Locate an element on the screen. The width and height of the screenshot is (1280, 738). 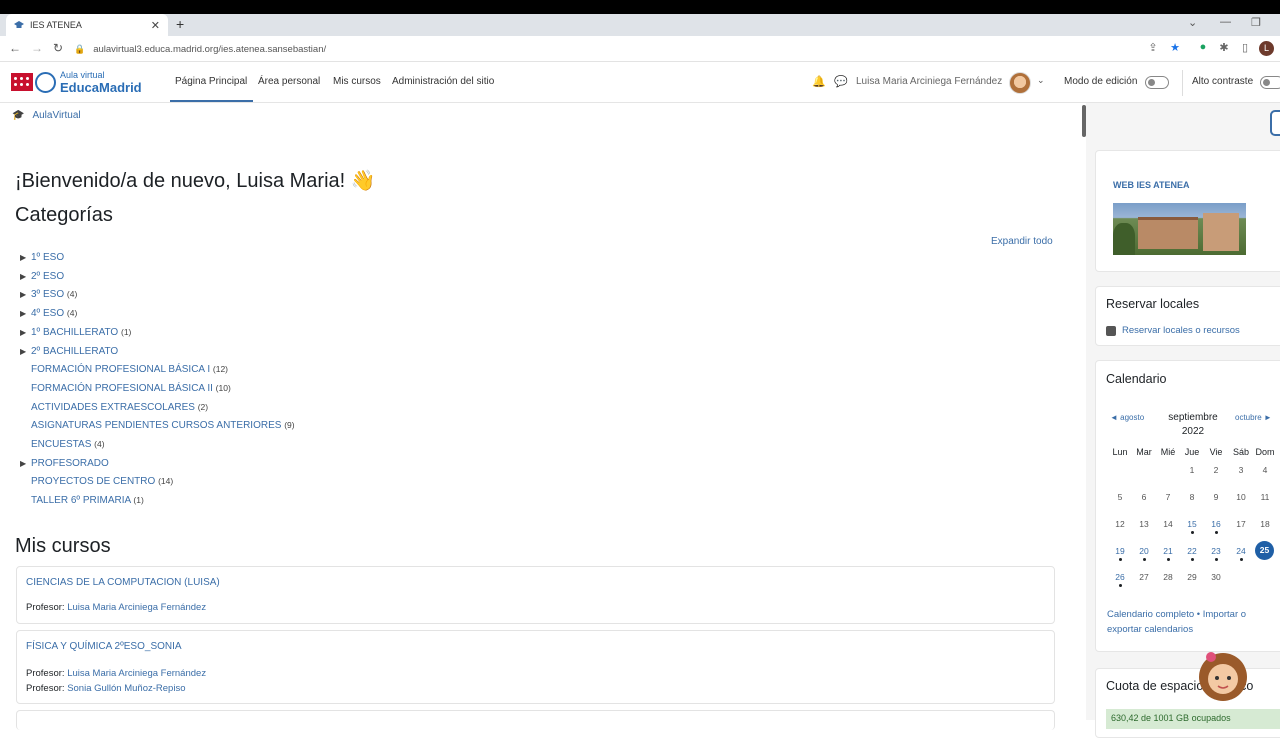
tab-search-icon: ⌄ is located at coordinates (1192, 22).